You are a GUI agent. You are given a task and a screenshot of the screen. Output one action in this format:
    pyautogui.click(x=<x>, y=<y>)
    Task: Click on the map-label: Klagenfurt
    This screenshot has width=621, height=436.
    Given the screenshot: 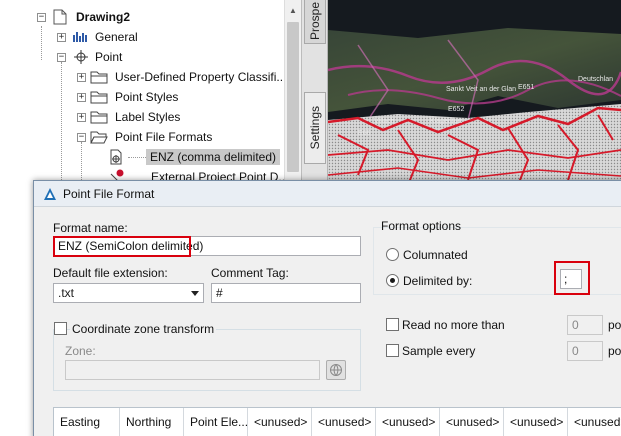 What is the action you would take?
    pyautogui.click(x=446, y=121)
    